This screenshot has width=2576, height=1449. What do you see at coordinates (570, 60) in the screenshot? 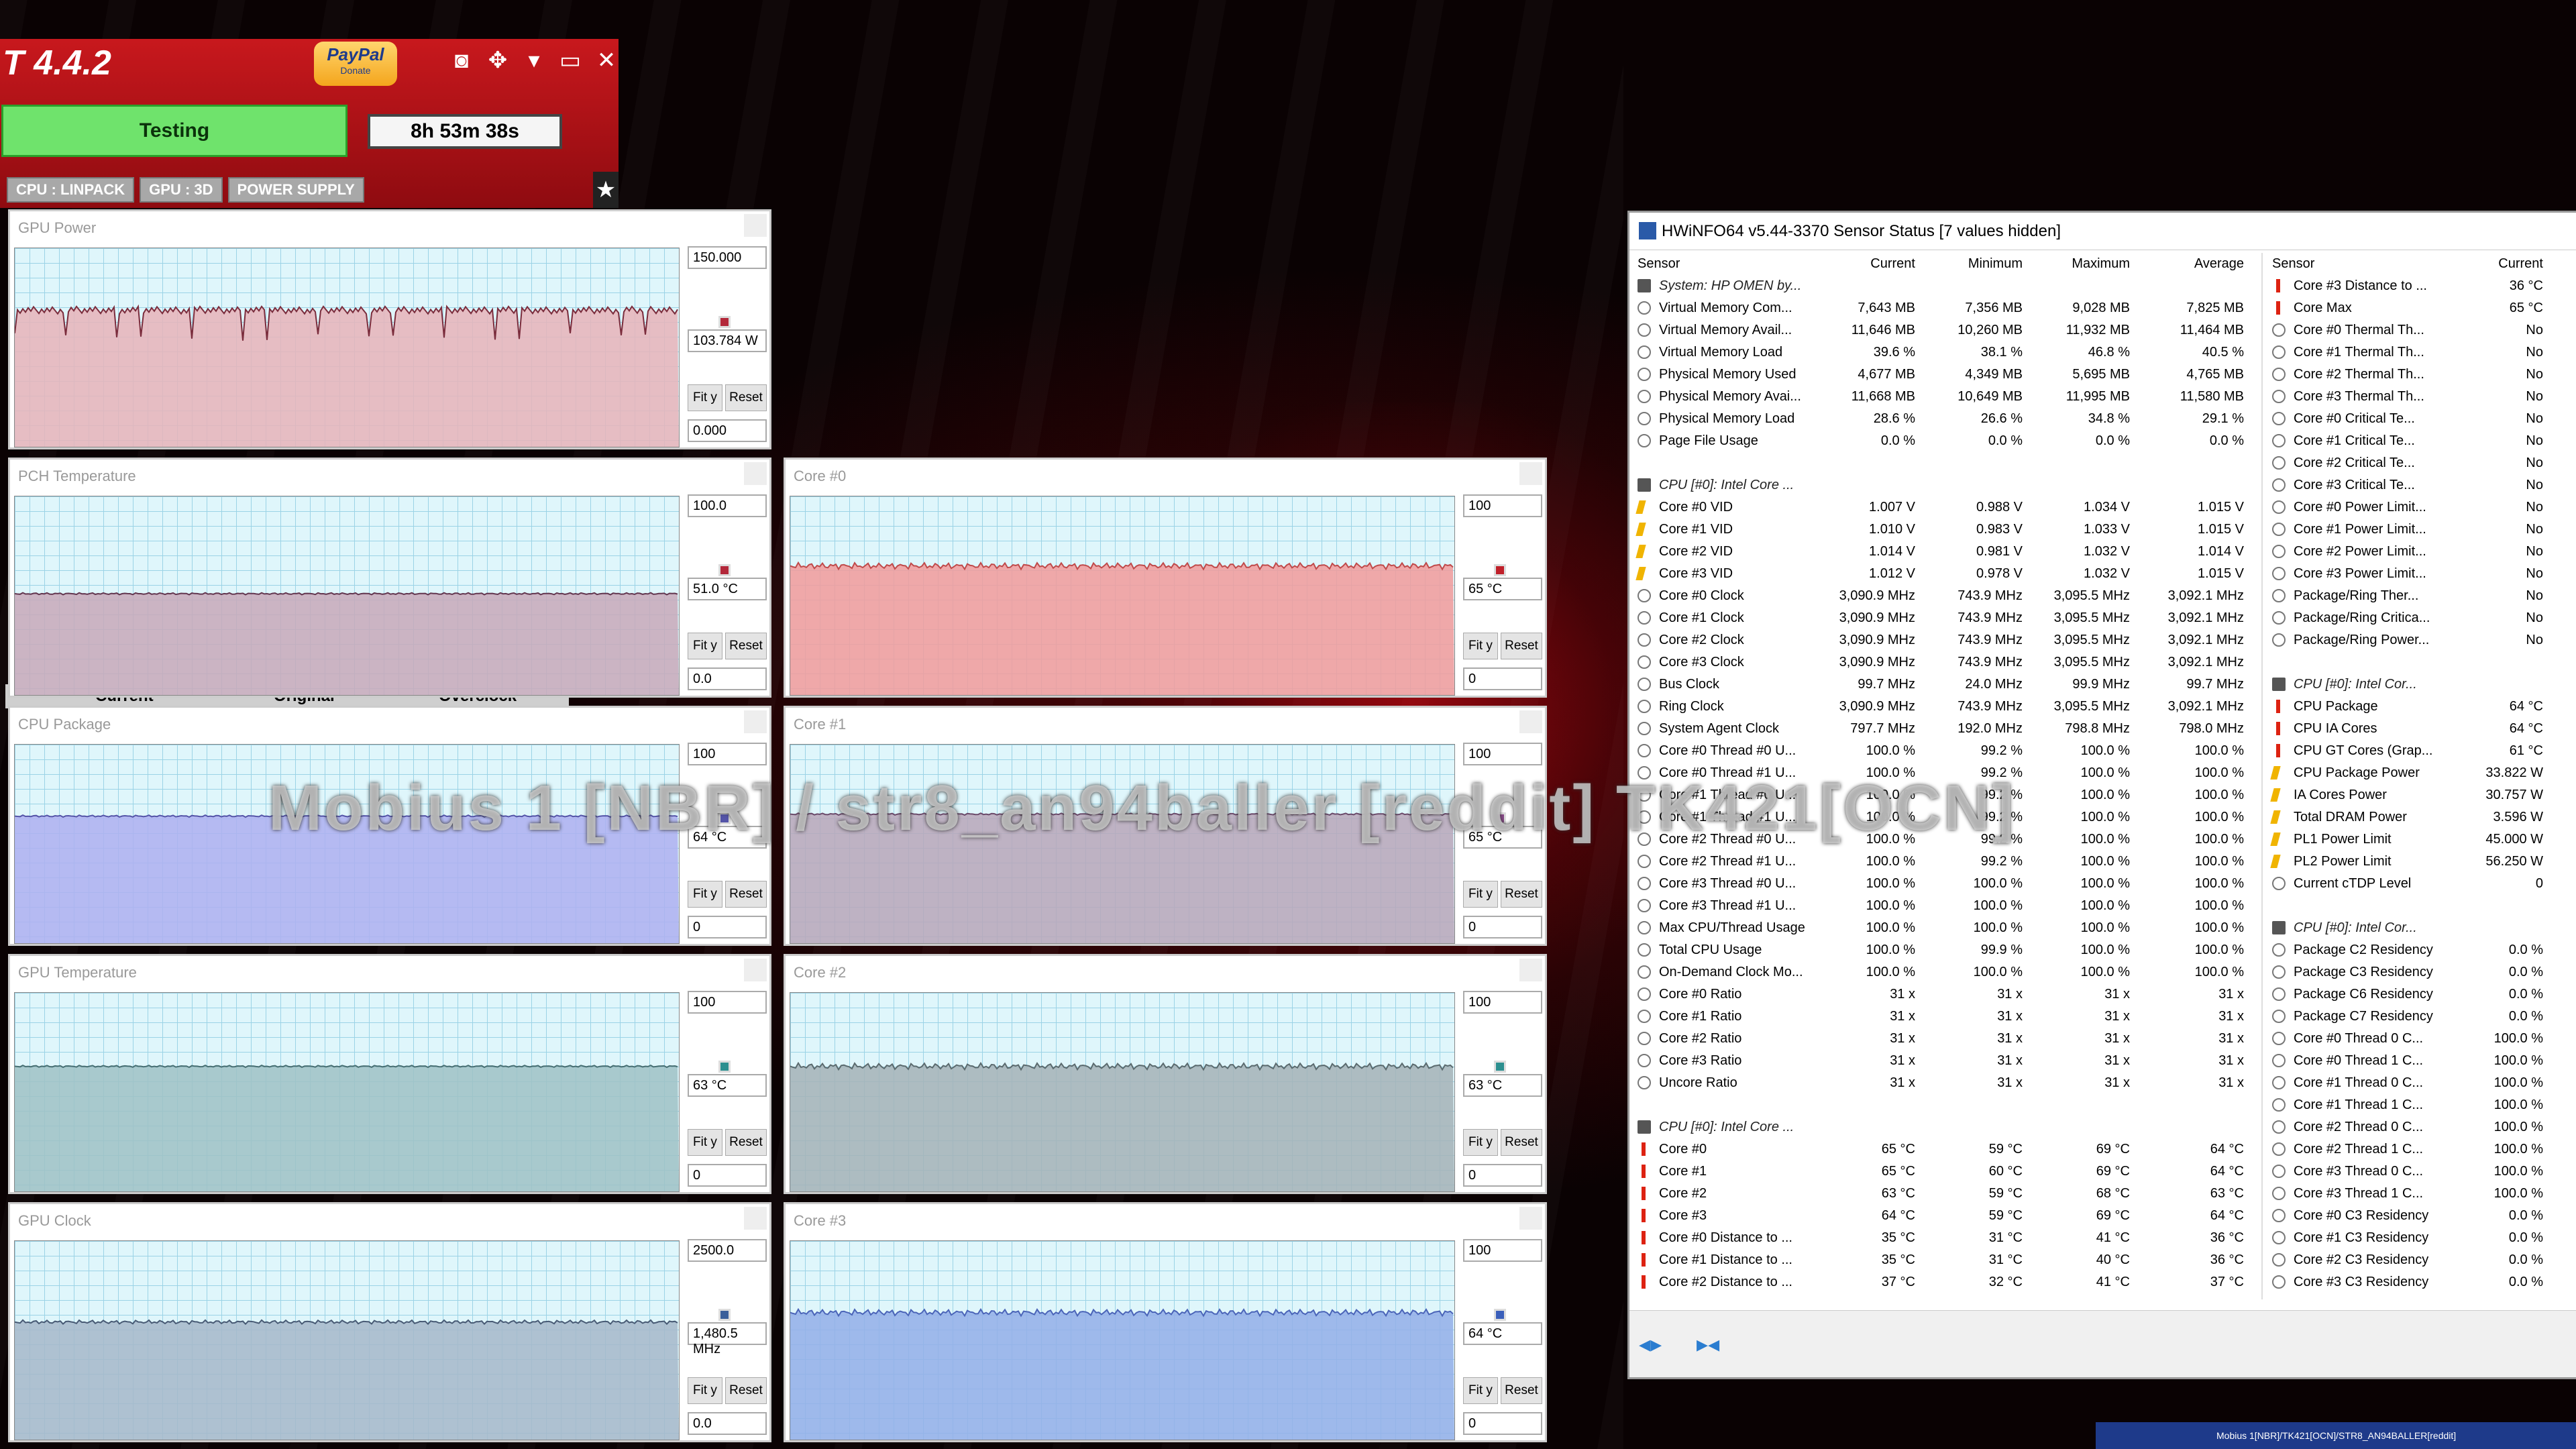
I see `minimize-icon: ▭` at bounding box center [570, 60].